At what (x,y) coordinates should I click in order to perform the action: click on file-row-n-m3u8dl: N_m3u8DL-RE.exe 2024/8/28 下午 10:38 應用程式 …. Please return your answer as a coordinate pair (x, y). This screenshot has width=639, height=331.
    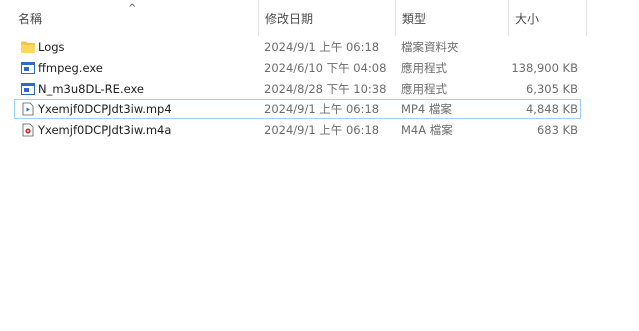
    Looking at the image, I should click on (297, 89).